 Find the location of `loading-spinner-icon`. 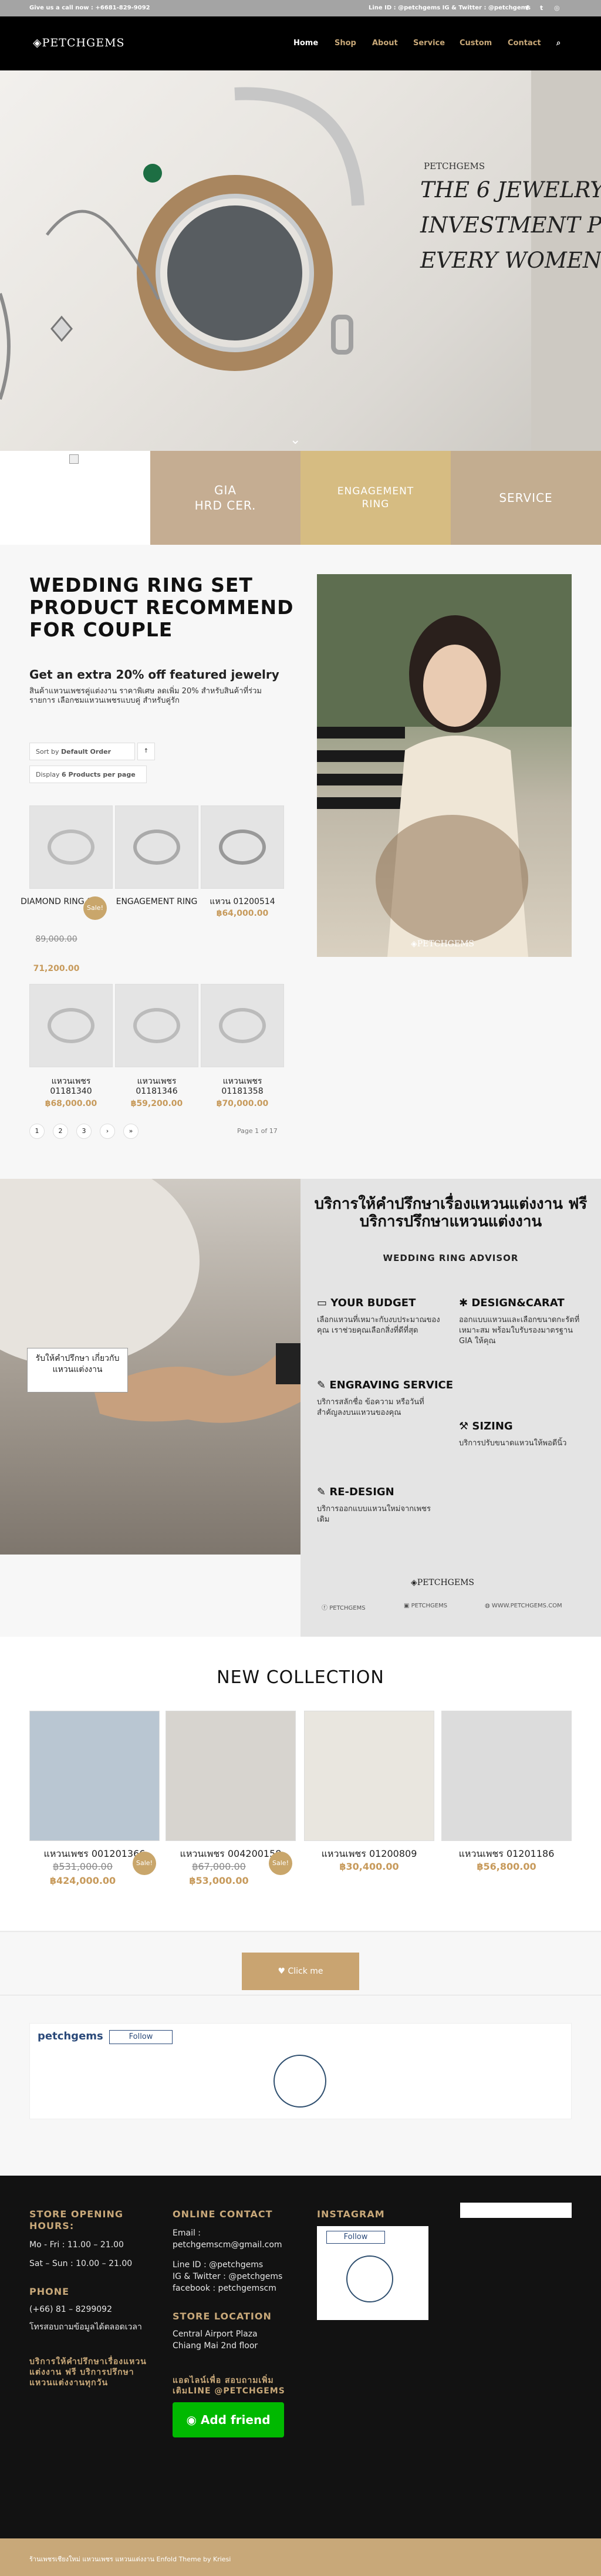

loading-spinner-icon is located at coordinates (369, 2278).